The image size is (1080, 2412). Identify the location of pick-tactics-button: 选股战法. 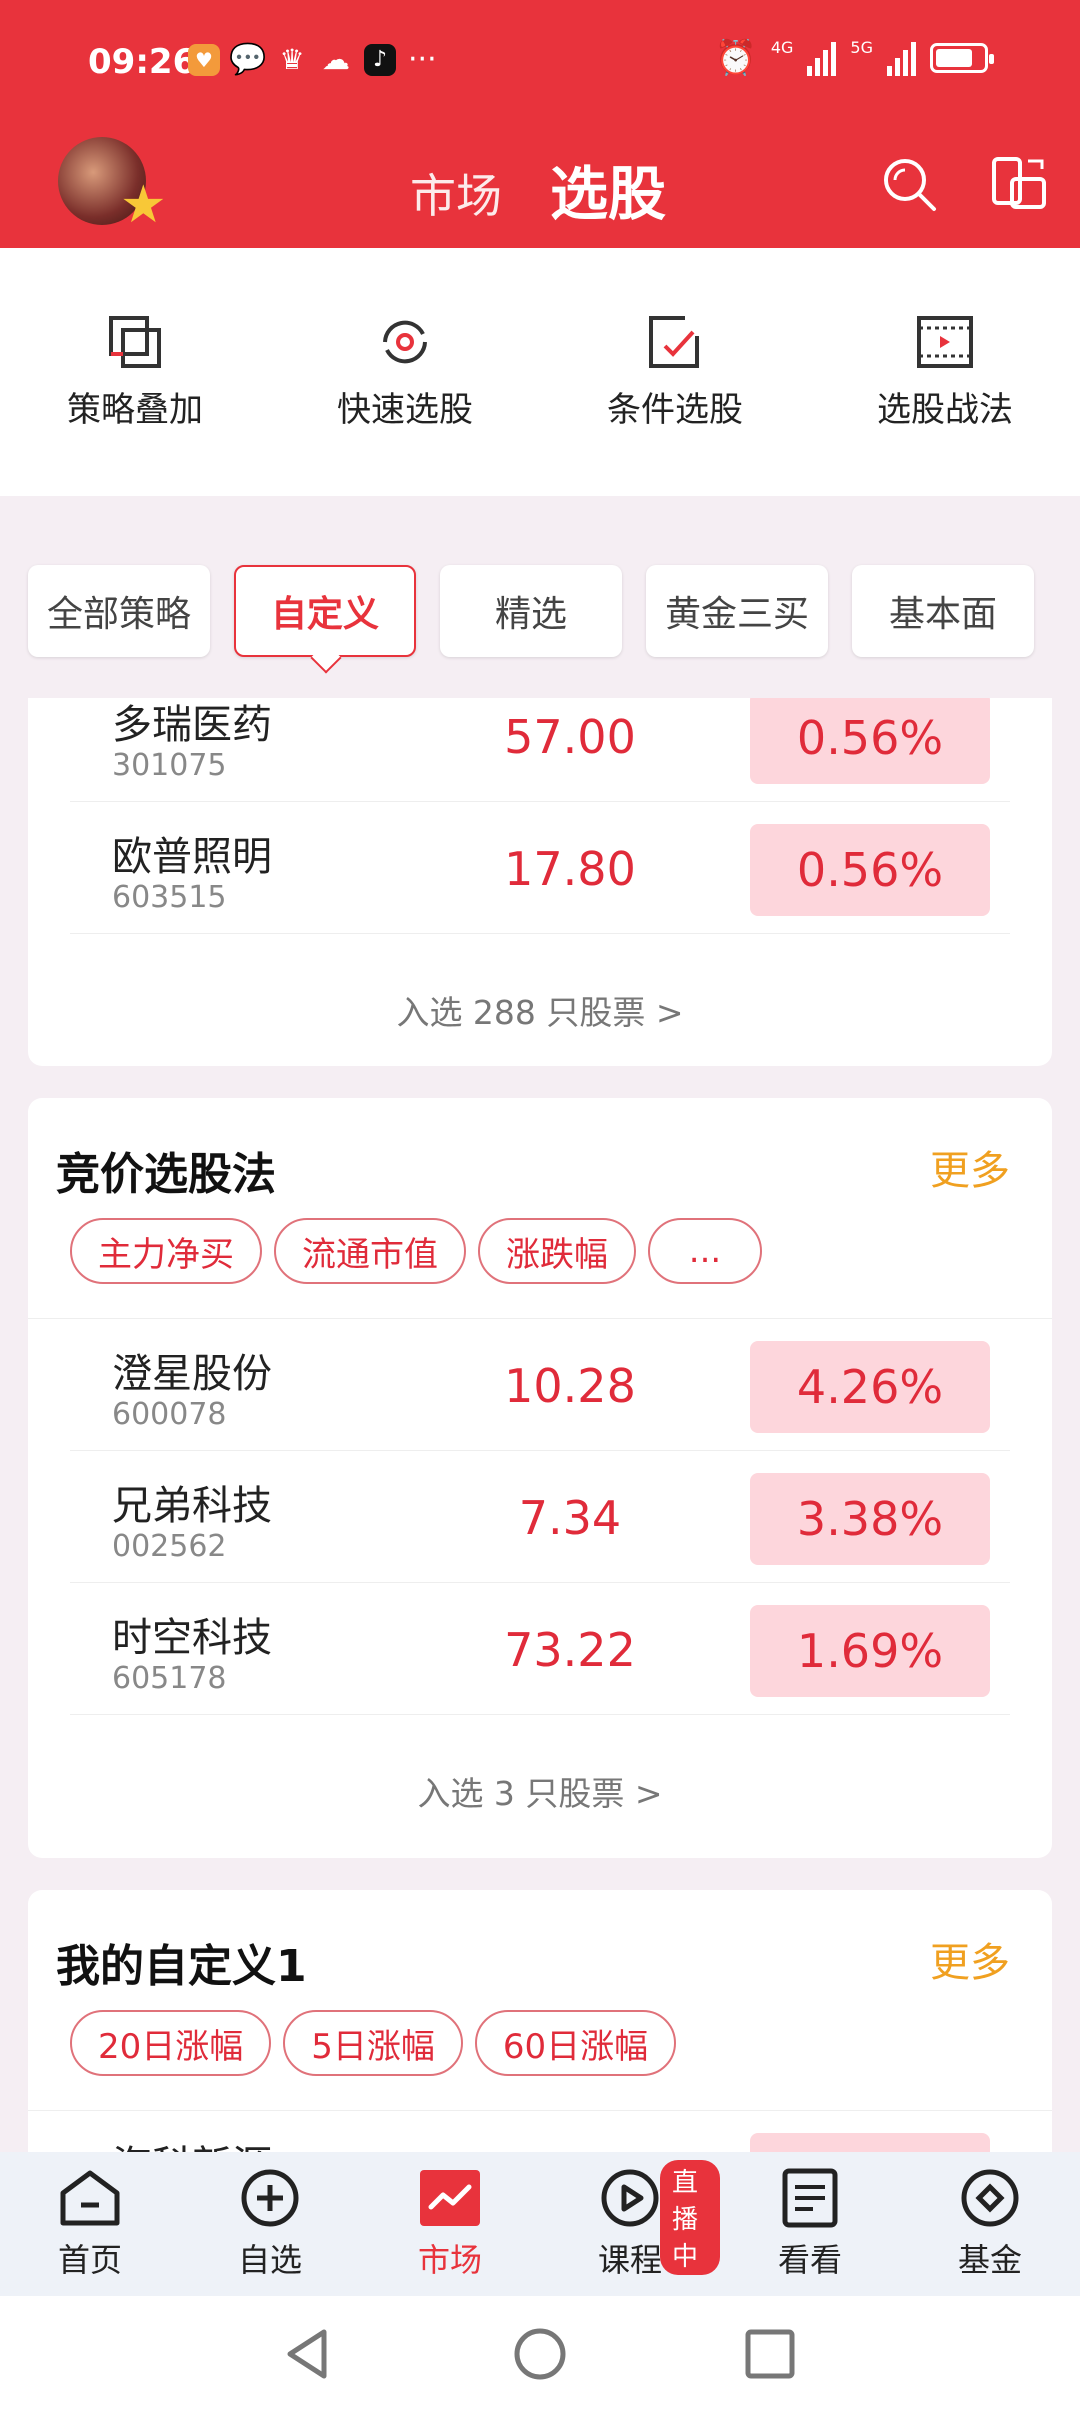
(945, 372).